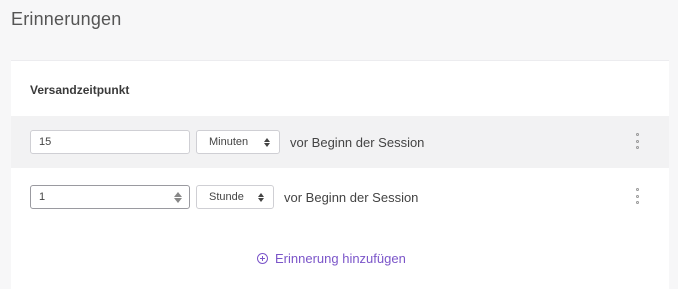 The width and height of the screenshot is (678, 289). I want to click on plus-circle-icon, so click(262, 258).